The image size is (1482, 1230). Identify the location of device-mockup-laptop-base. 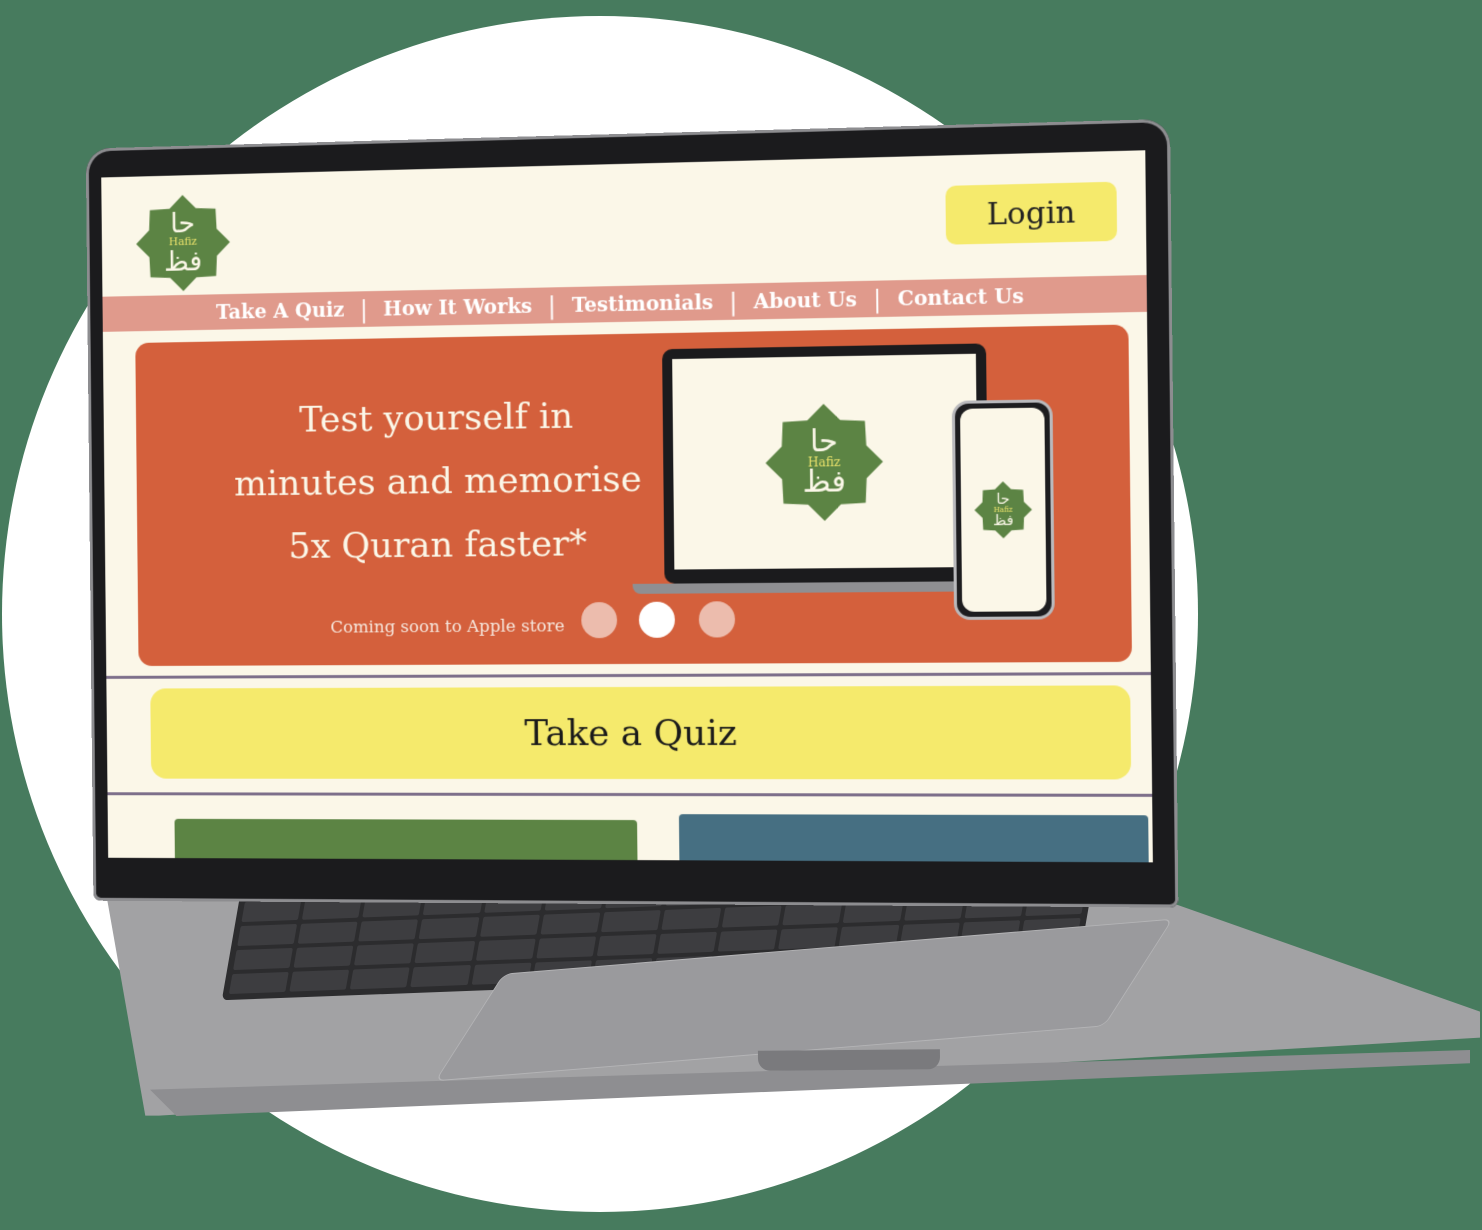
(799, 587).